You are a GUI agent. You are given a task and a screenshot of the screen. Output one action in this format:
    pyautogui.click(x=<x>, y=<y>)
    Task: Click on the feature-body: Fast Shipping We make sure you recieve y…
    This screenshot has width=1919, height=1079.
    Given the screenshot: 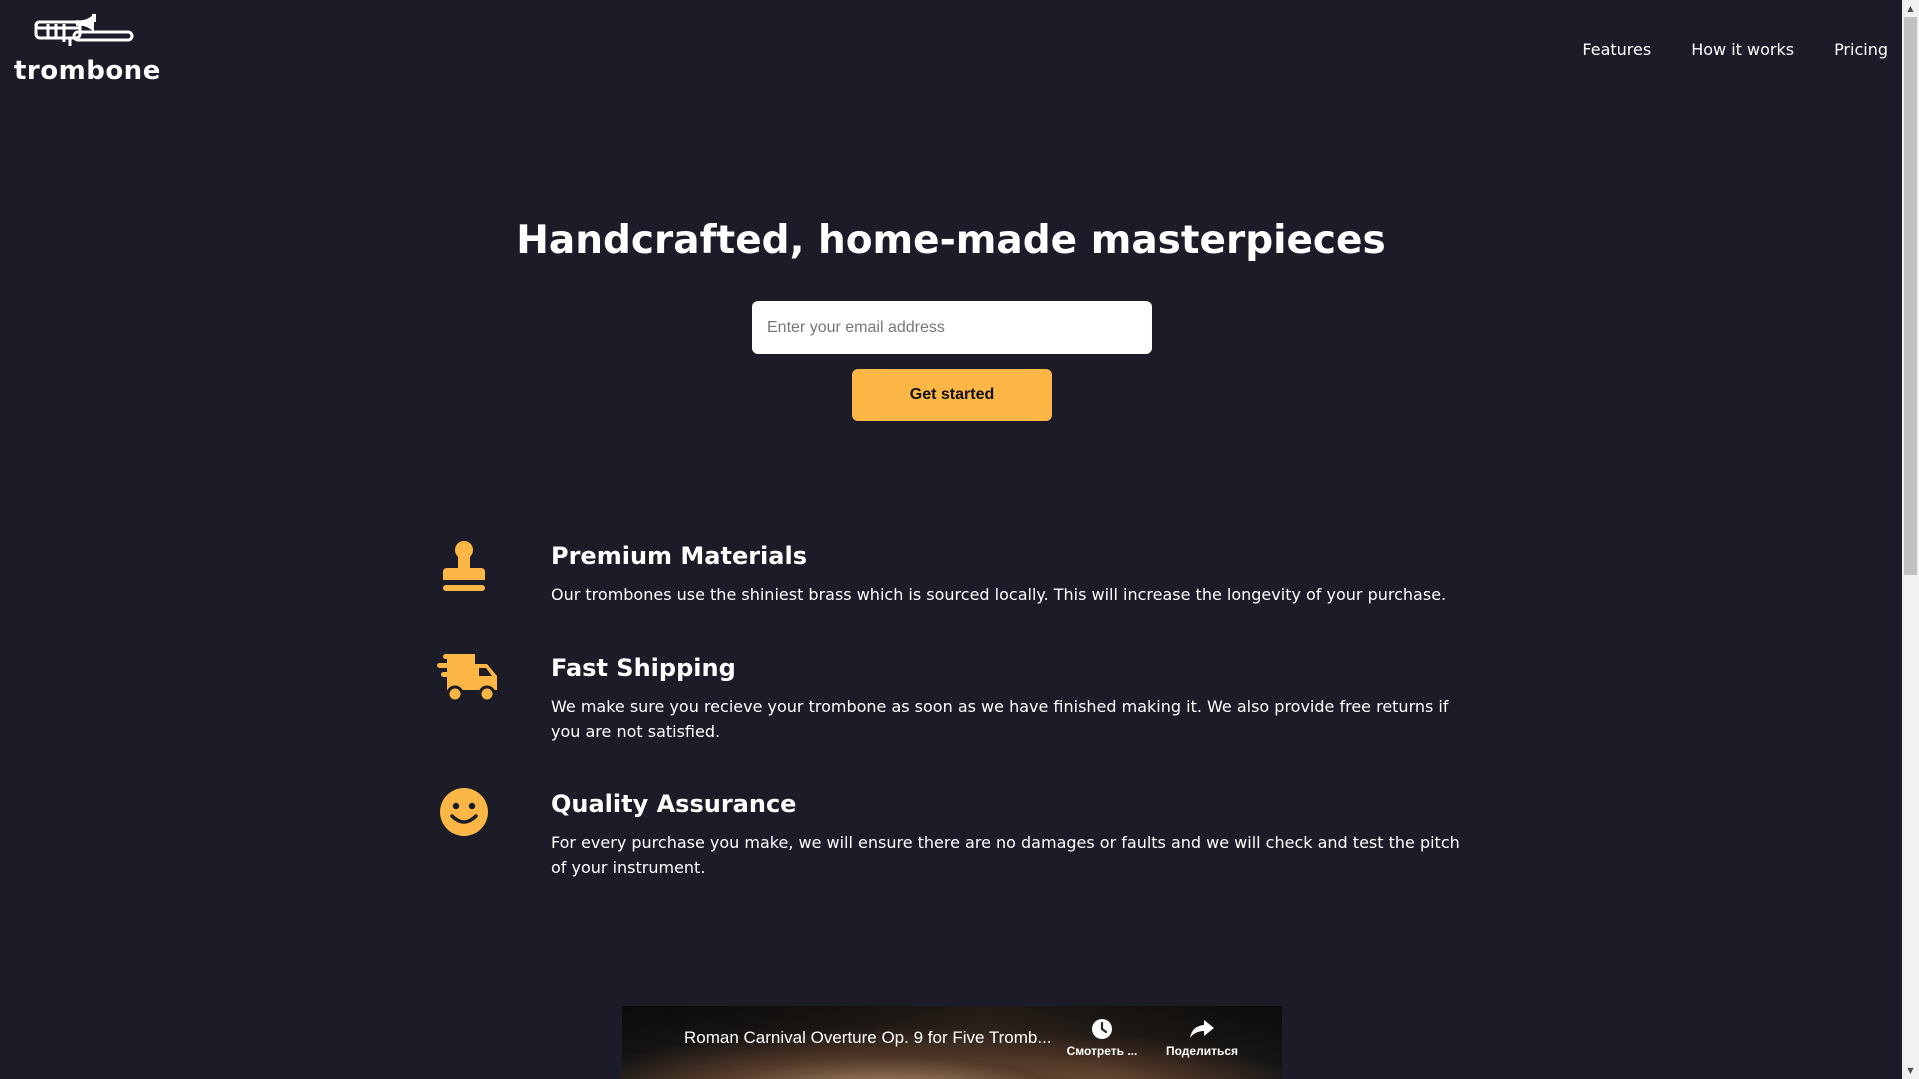 What is the action you would take?
    pyautogui.click(x=1006, y=698)
    